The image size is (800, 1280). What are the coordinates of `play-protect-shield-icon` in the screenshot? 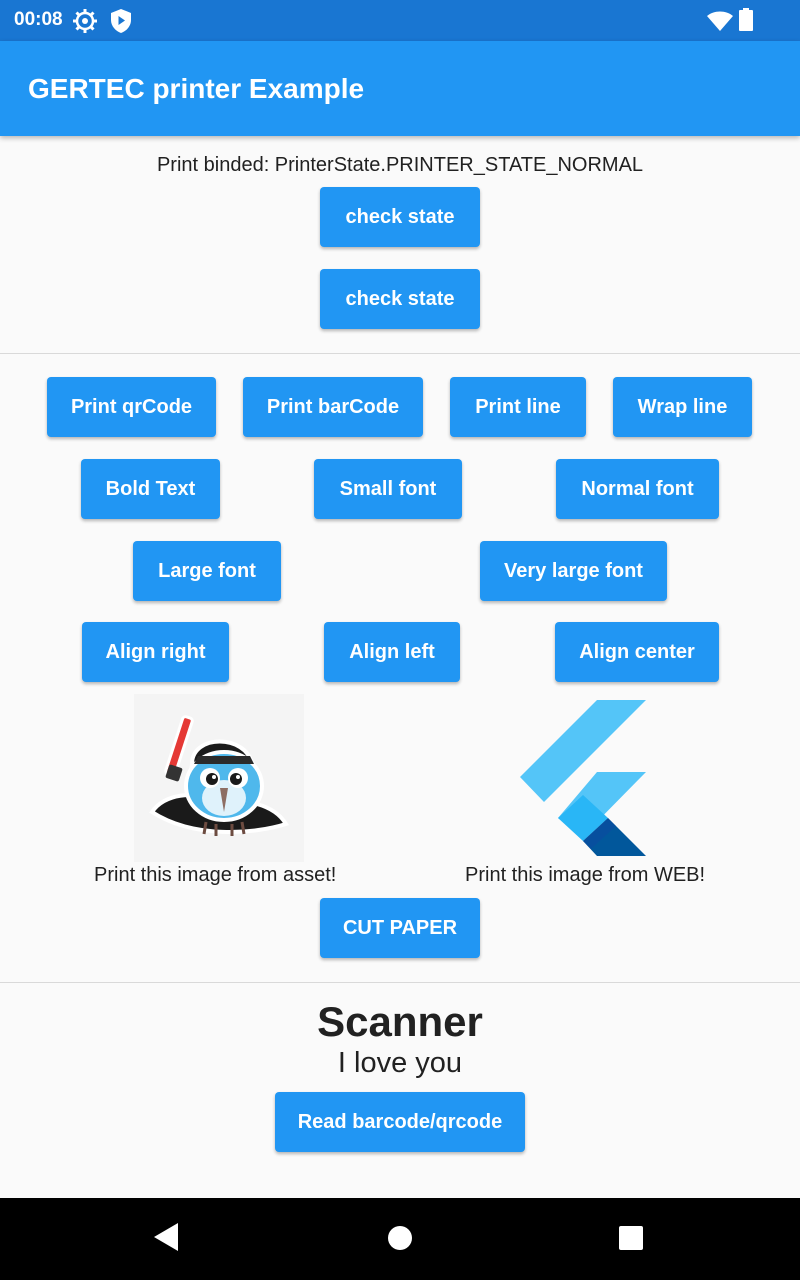 It's located at (121, 21).